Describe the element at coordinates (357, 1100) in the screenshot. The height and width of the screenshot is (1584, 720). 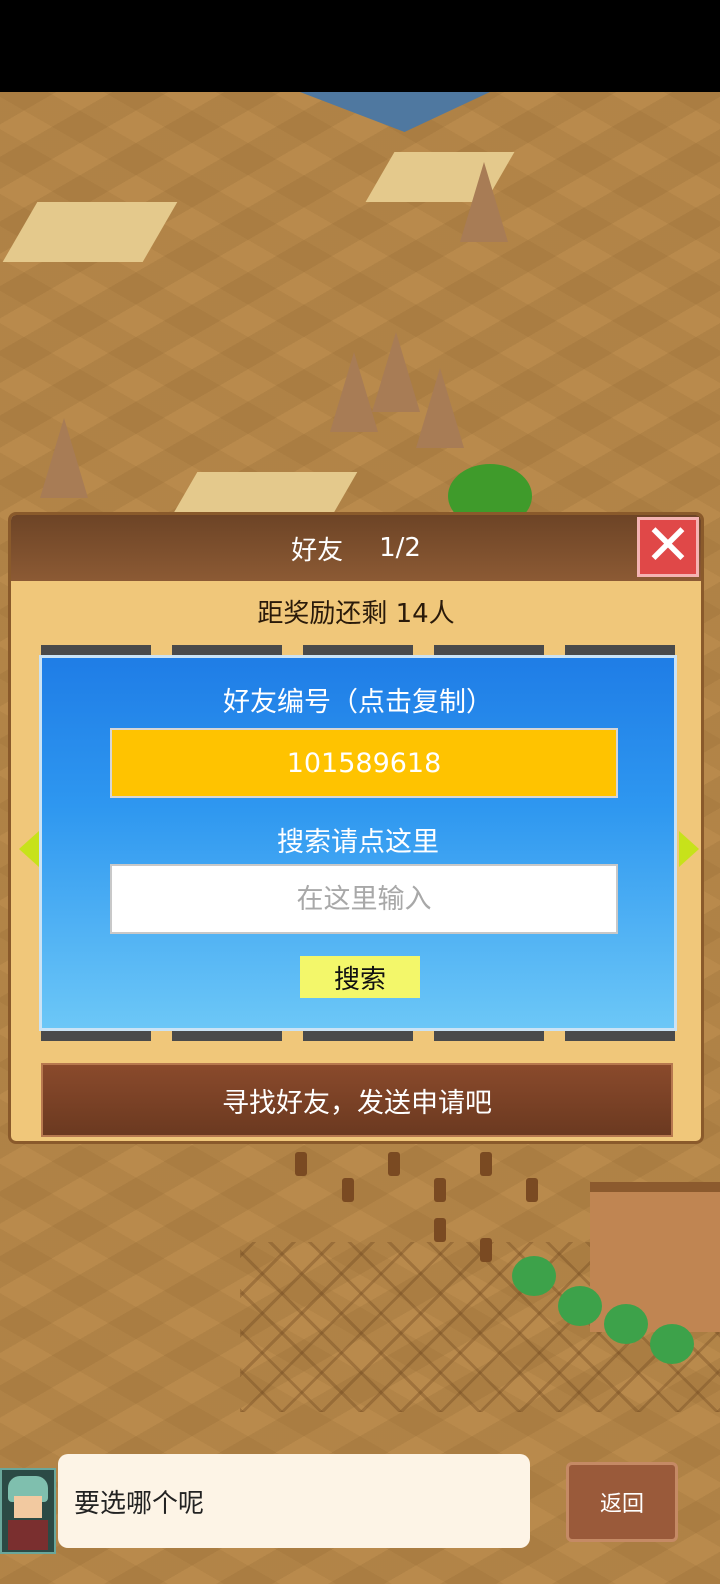
I see `send-request-banner: 寻找好友，发送申请吧` at that location.